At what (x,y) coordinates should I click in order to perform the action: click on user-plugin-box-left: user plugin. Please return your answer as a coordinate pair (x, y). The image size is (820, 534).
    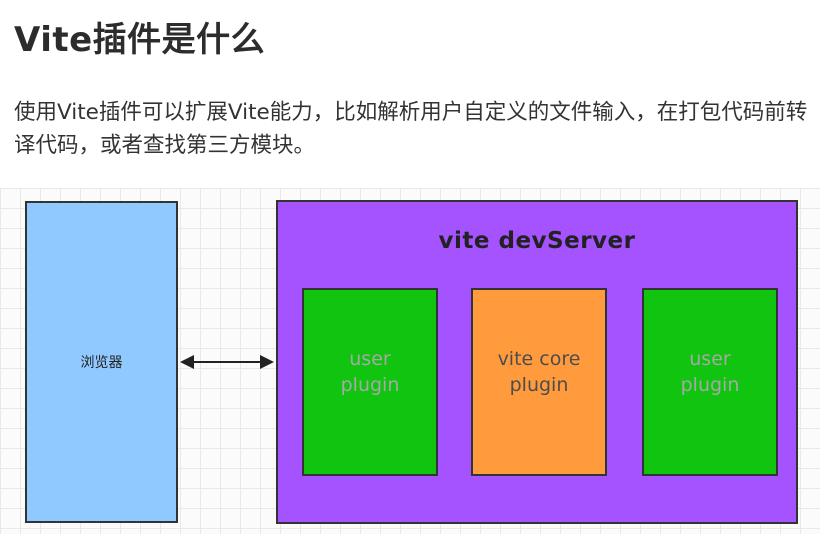
    Looking at the image, I should click on (370, 382).